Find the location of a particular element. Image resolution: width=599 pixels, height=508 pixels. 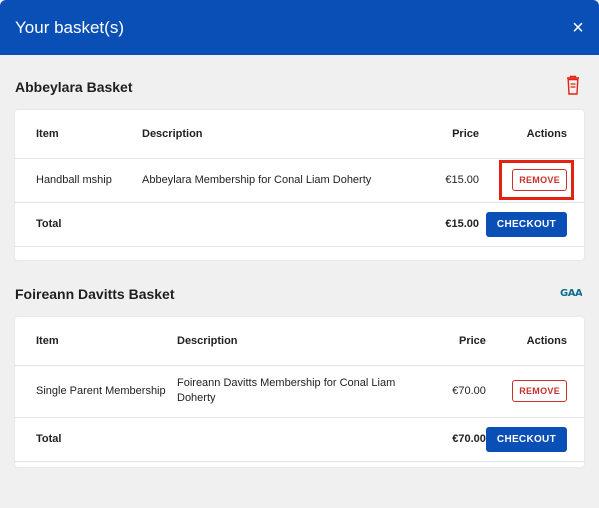

basket-title: Foireann Davitts Basket is located at coordinates (95, 294).